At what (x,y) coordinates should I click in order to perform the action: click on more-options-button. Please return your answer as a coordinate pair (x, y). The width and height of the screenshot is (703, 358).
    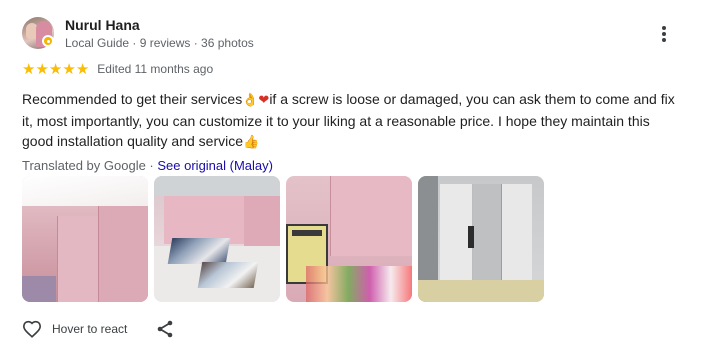
    Looking at the image, I should click on (664, 34).